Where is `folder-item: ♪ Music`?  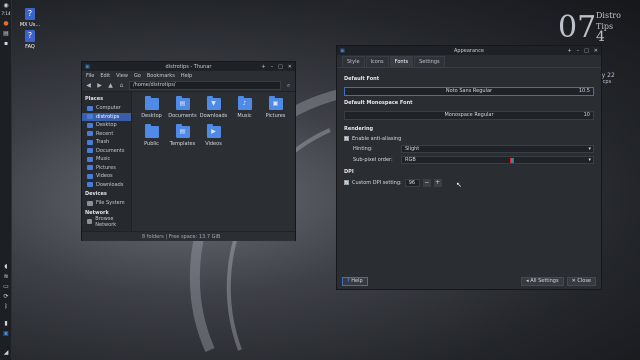
folder-item: ♪ Music is located at coordinates (244, 111).